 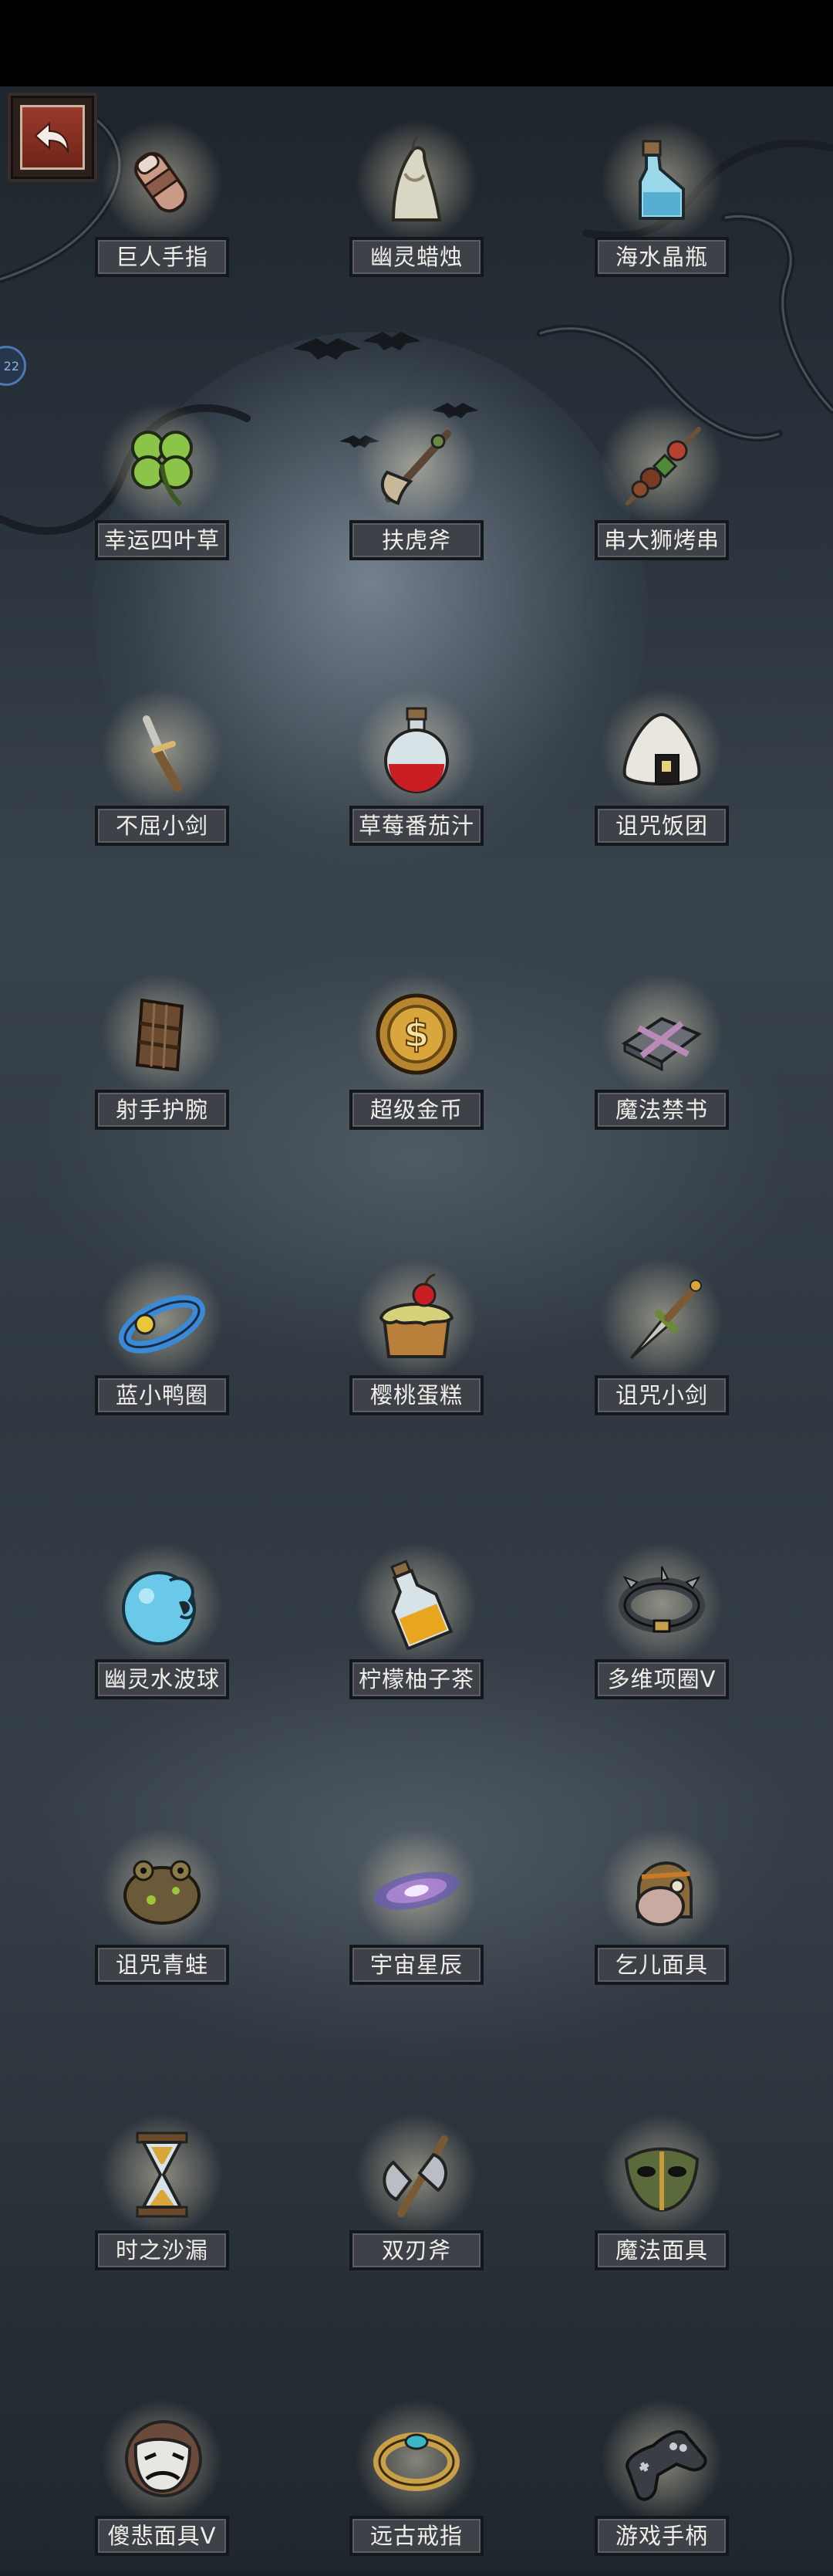 What do you see at coordinates (162, 1110) in the screenshot?
I see `item-label: 射手护腕` at bounding box center [162, 1110].